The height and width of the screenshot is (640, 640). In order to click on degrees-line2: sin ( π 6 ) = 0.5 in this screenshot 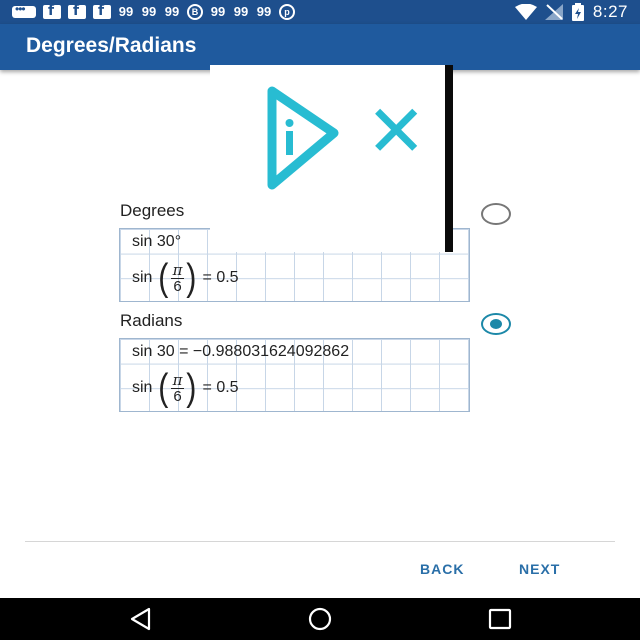, I will do `click(185, 278)`.